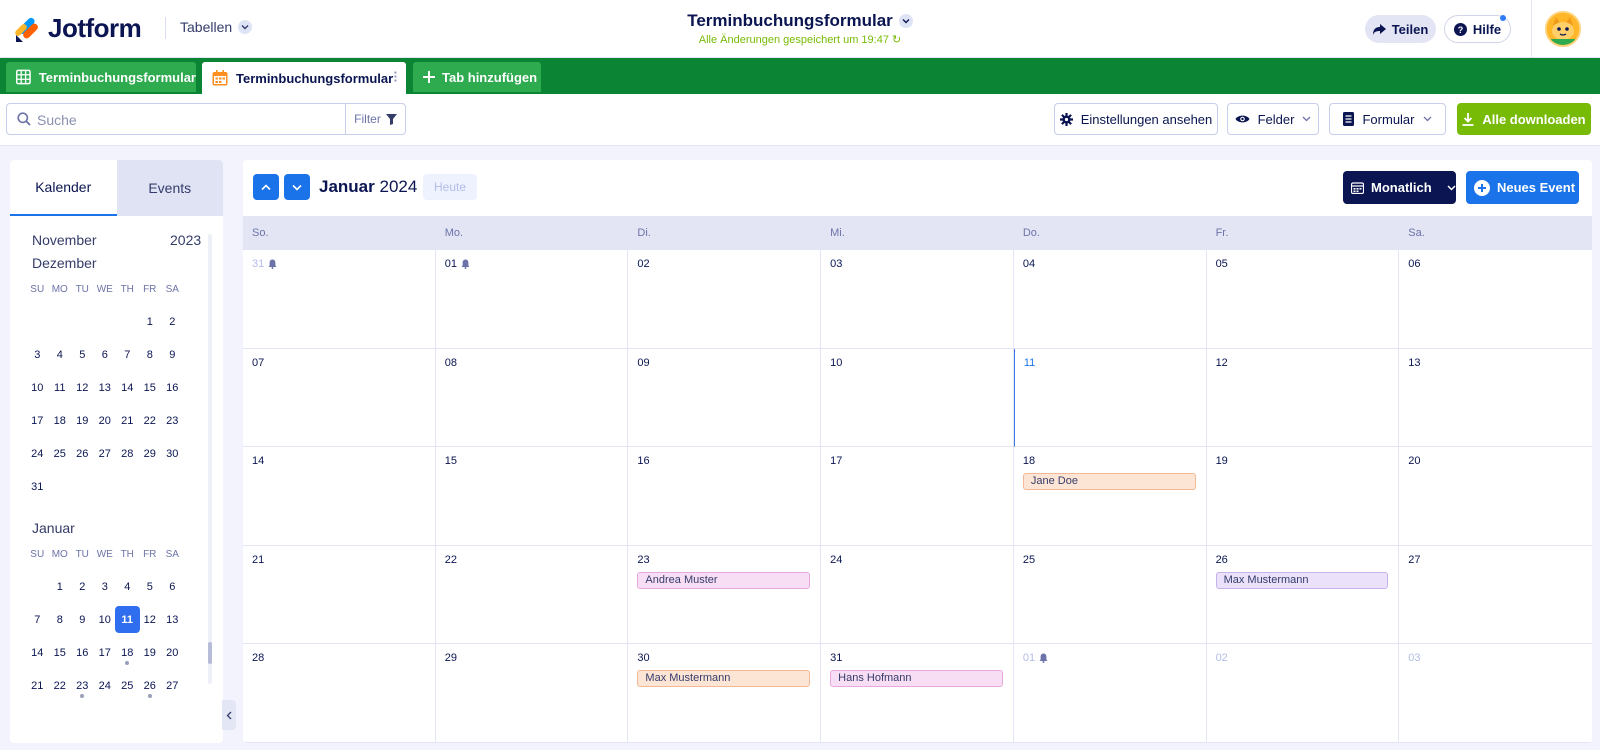 This screenshot has width=1600, height=750. I want to click on day-cell: 06, so click(1495, 299).